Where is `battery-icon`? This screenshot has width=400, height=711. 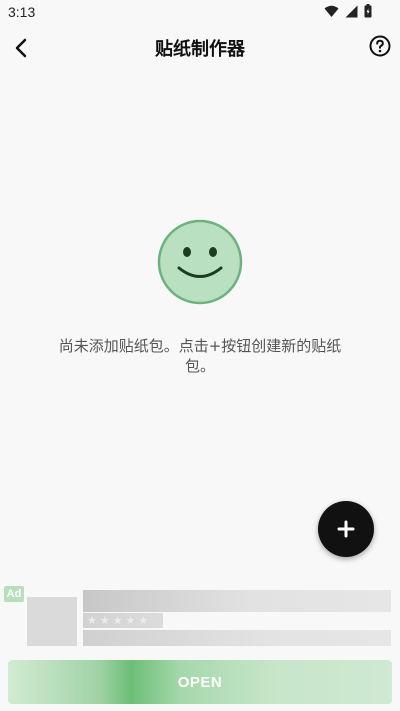
battery-icon is located at coordinates (368, 11).